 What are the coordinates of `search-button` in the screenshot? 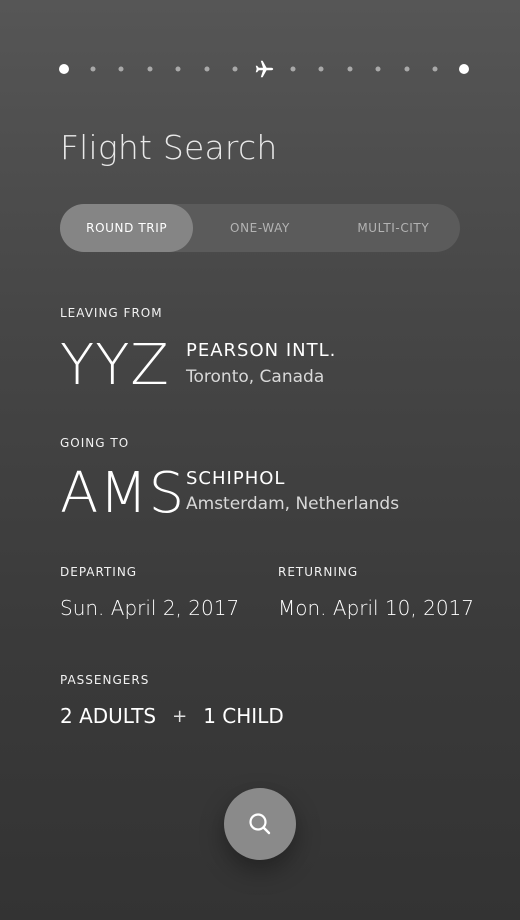 It's located at (260, 824).